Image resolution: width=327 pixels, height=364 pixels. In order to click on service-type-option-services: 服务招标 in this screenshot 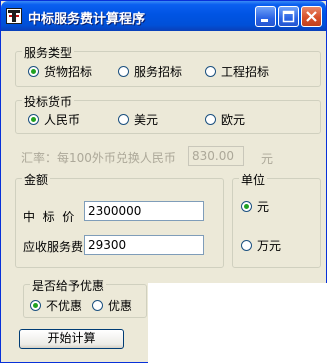, I will do `click(150, 71)`.